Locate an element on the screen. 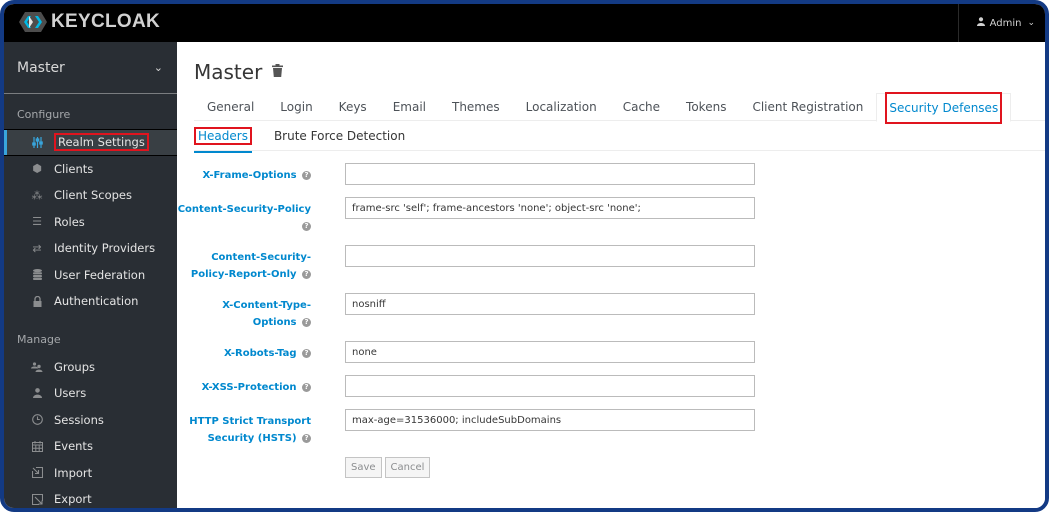 Image resolution: width=1049 pixels, height=512 pixels. sidebar-item-label: Import is located at coordinates (73, 472).